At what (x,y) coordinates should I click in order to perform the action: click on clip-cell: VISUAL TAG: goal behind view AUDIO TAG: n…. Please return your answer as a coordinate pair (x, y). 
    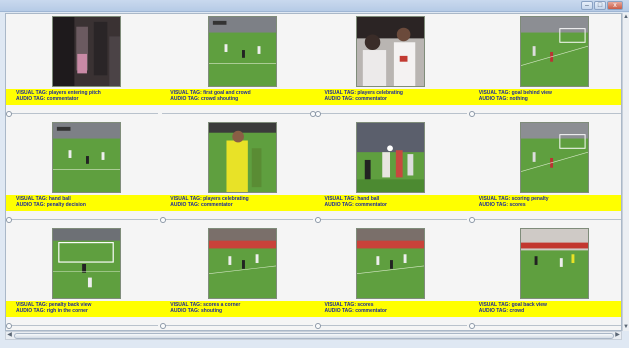
    Looking at the image, I should click on (544, 67).